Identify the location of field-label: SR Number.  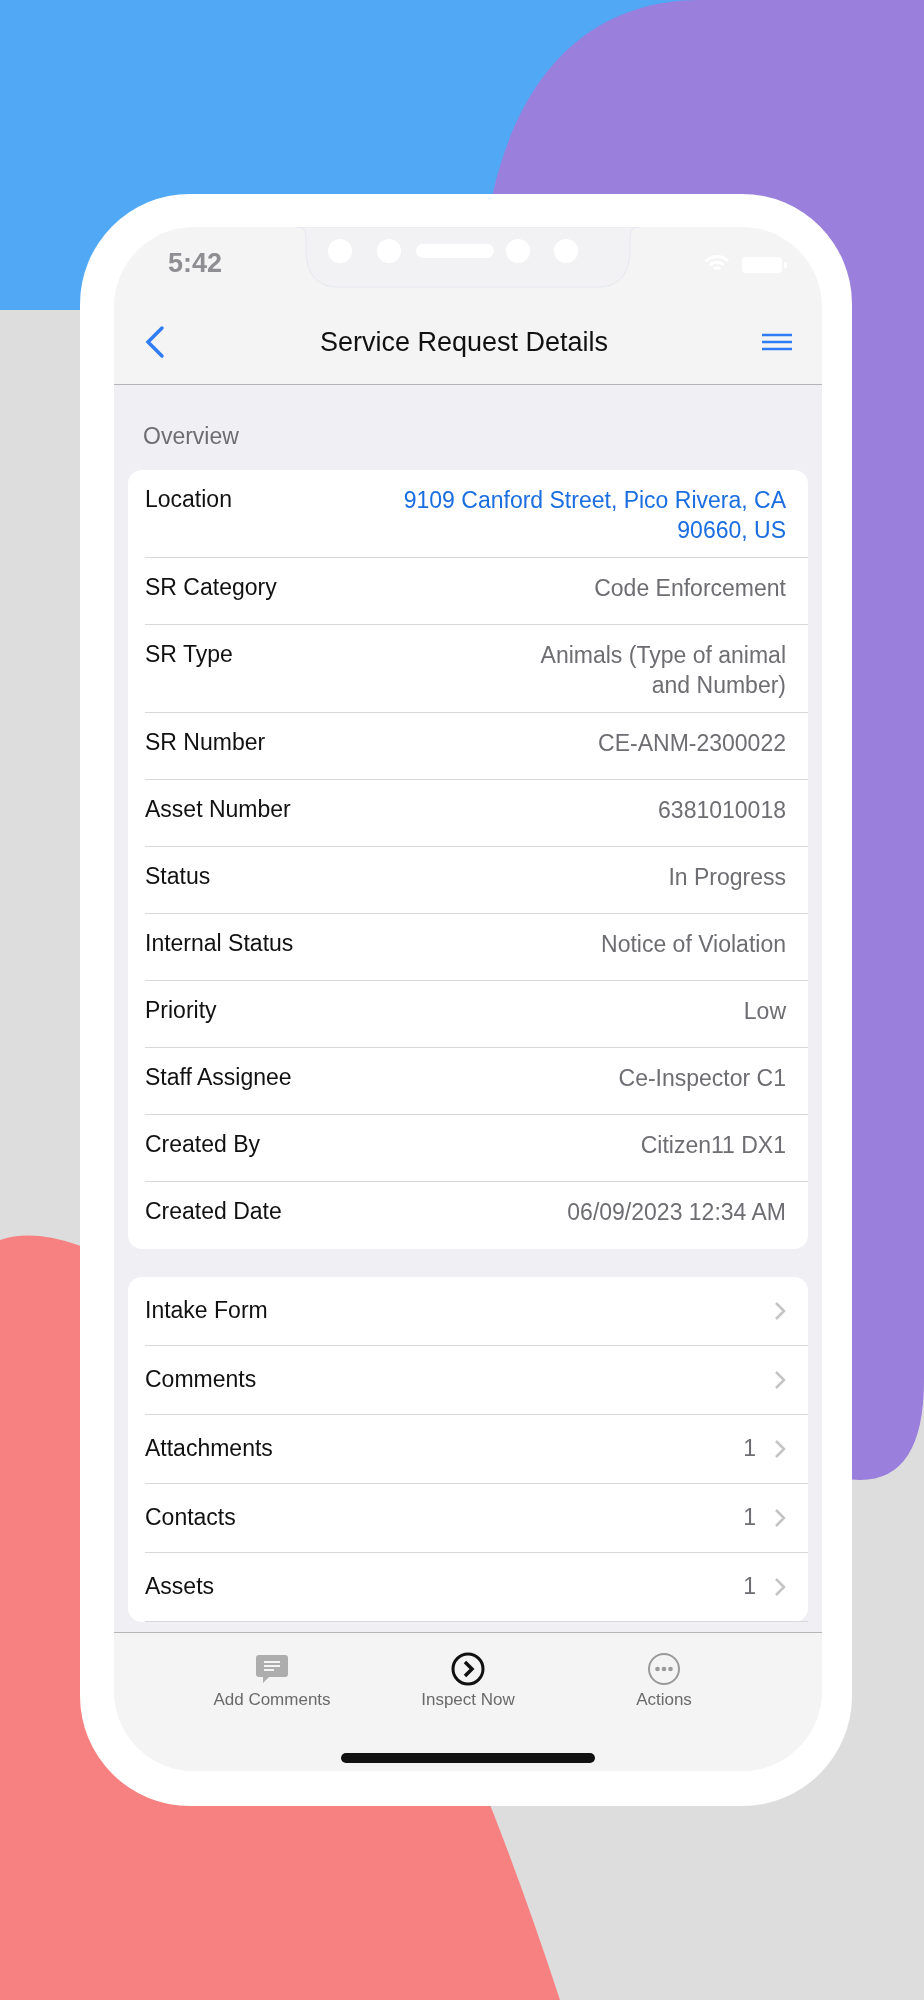
(205, 742).